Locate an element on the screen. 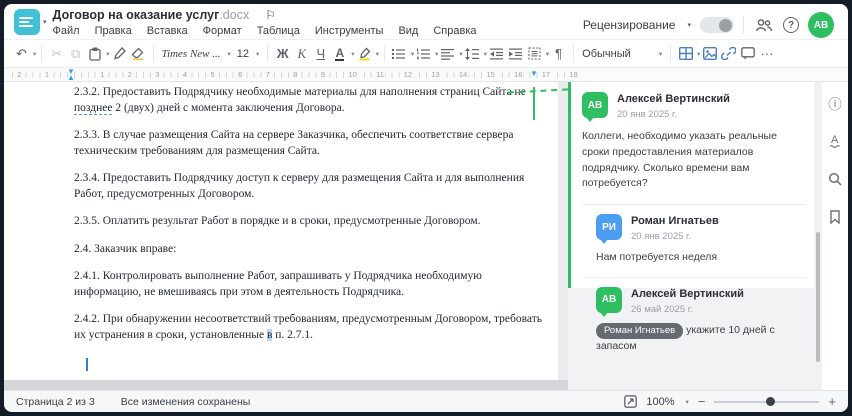 Image resolution: width=852 pixels, height=416 pixels. zoom-in-button: + is located at coordinates (832, 401).